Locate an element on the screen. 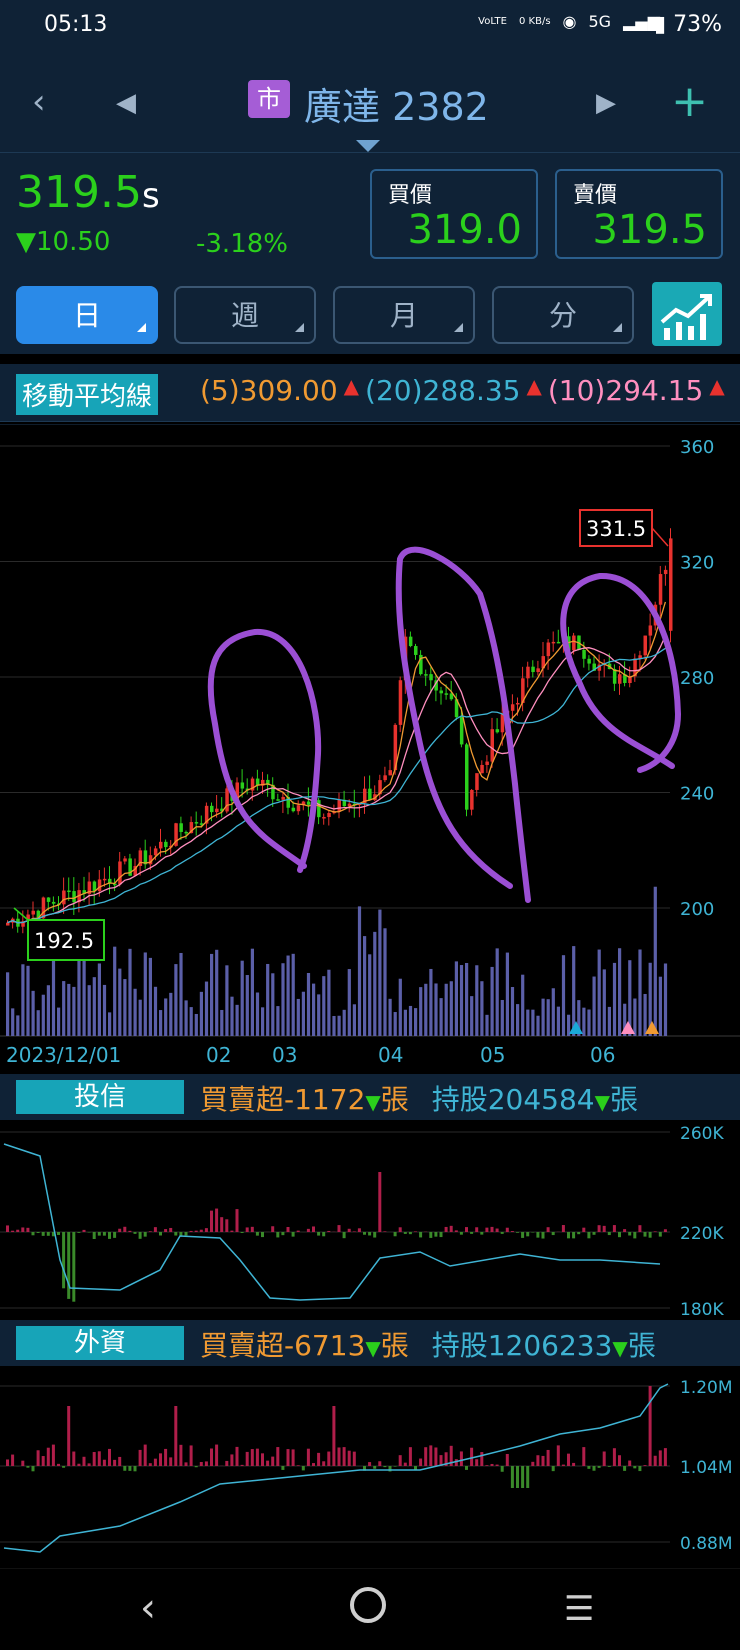 The image size is (740, 1650). menu-icon: ☰ is located at coordinates (579, 1609).